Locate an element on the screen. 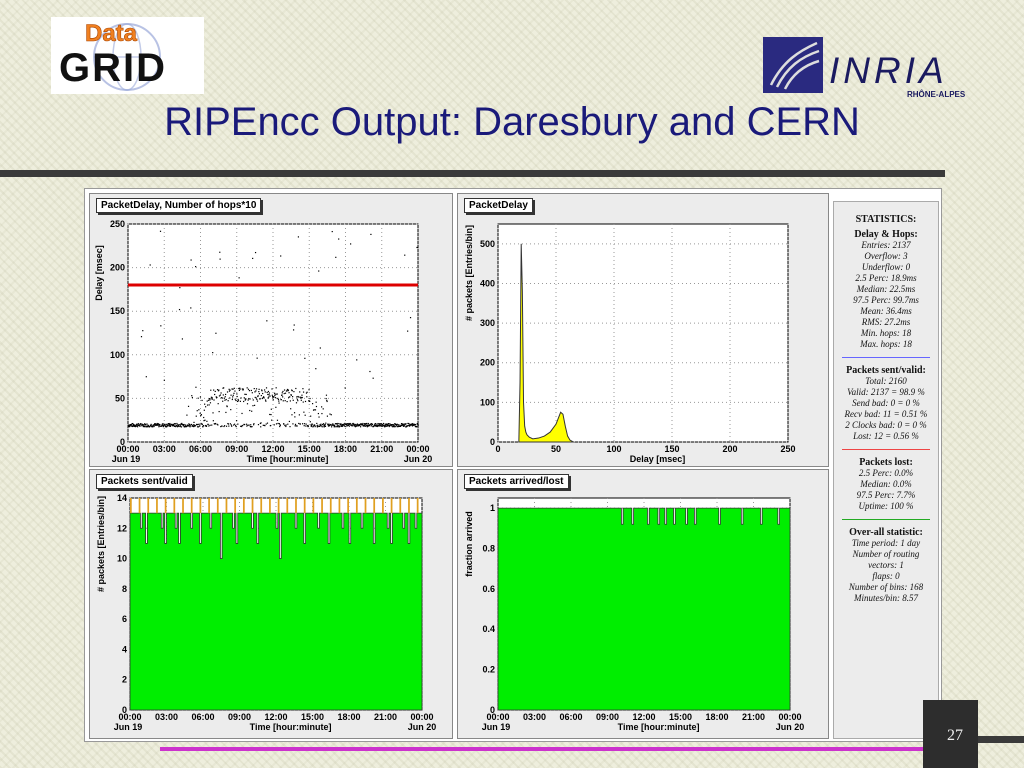 Image resolution: width=1024 pixels, height=768 pixels. stat-line: Send bad: 0 = 0 % is located at coordinates (886, 403).